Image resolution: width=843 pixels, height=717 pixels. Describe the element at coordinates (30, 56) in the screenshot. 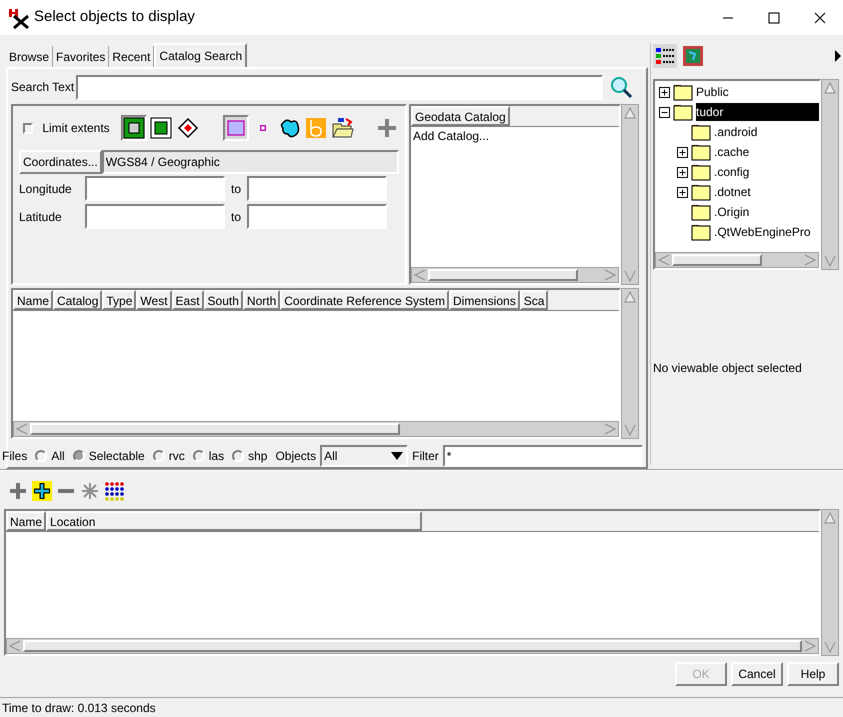

I see `tab: Browse` at that location.